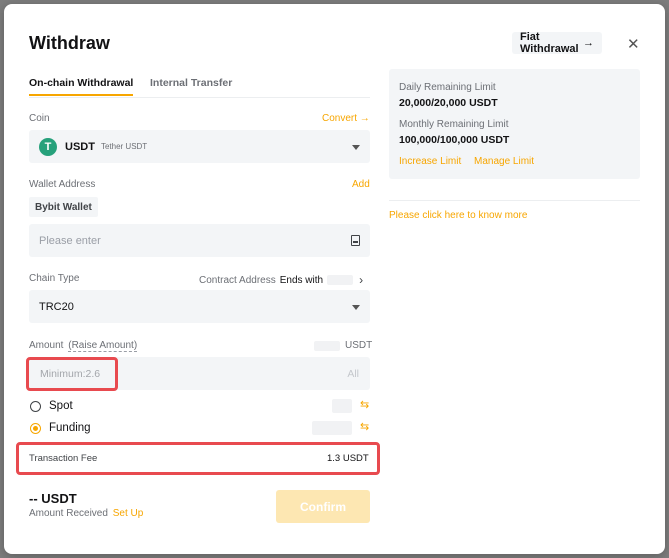 The height and width of the screenshot is (558, 669). I want to click on fiat-withdrawal-button: Fiat Withdrawal →, so click(557, 43).